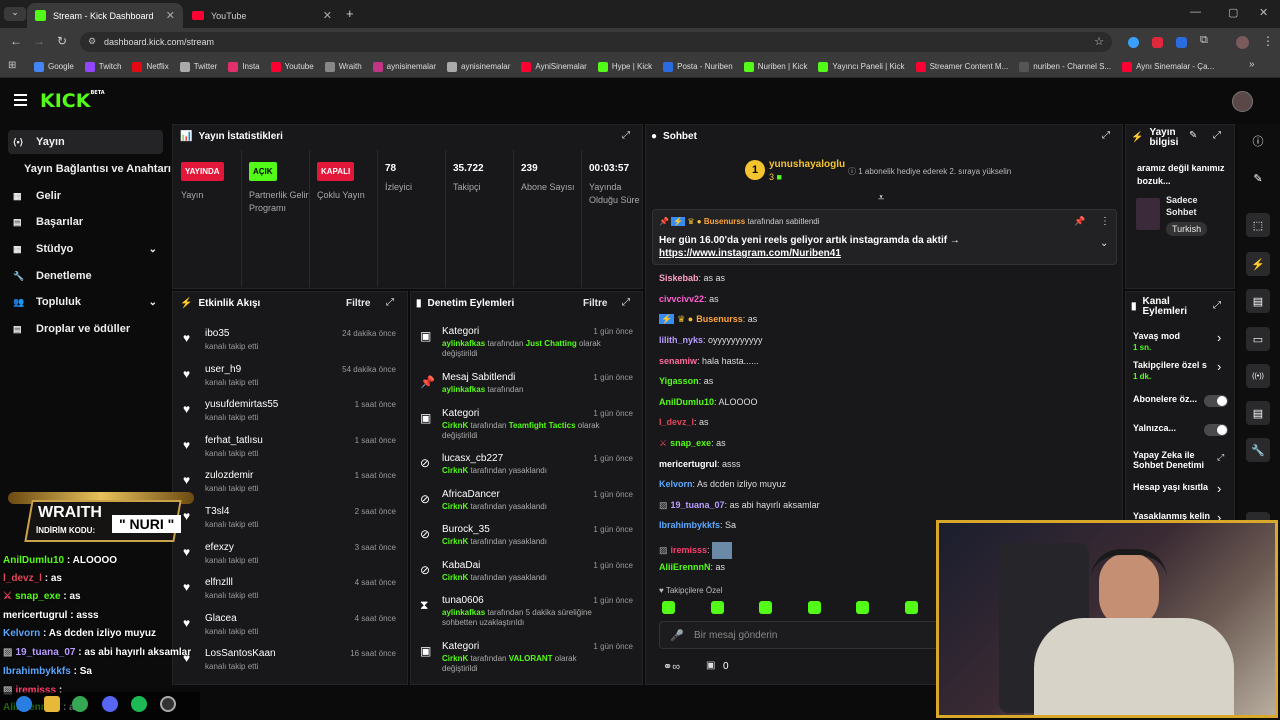  Describe the element at coordinates (290, 556) in the screenshot. I see `activity-item: ♥ efexzy kanalı takip etti 3 saat önce` at that location.